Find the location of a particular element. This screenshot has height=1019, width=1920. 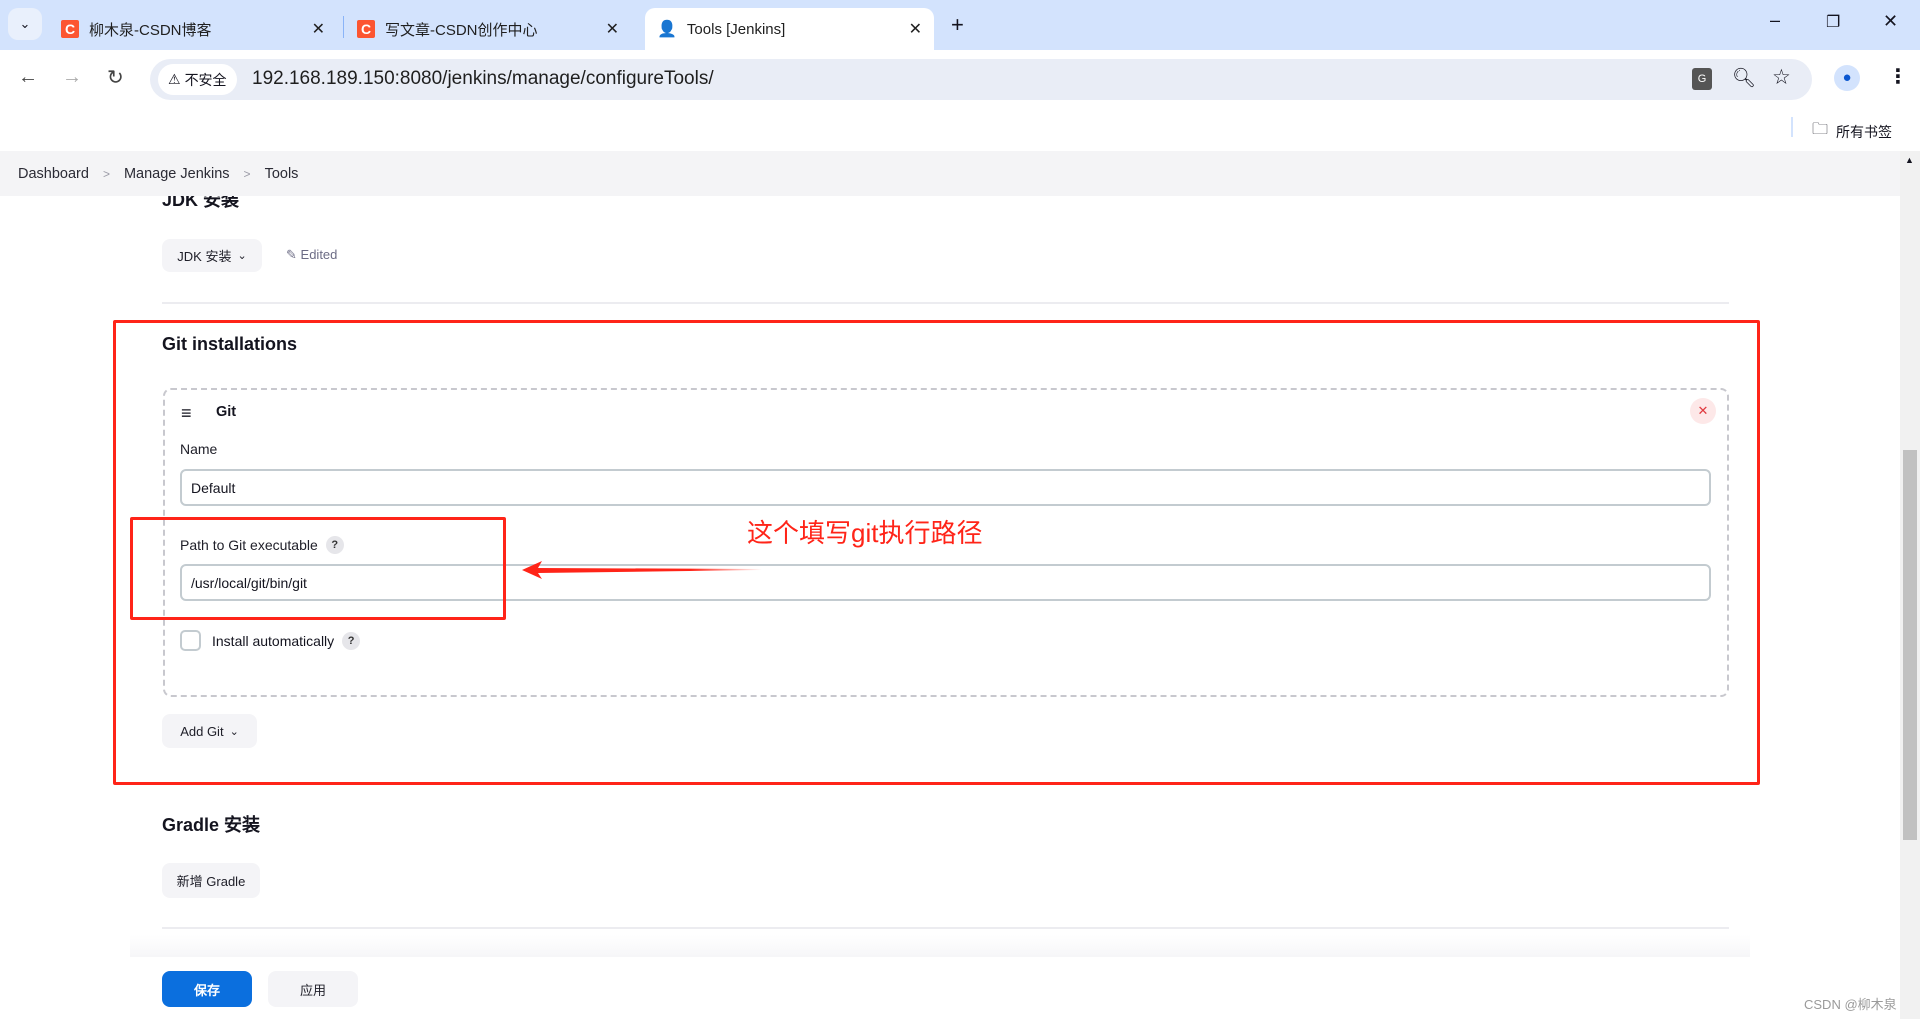

annotation-arrow is located at coordinates (642, 570).